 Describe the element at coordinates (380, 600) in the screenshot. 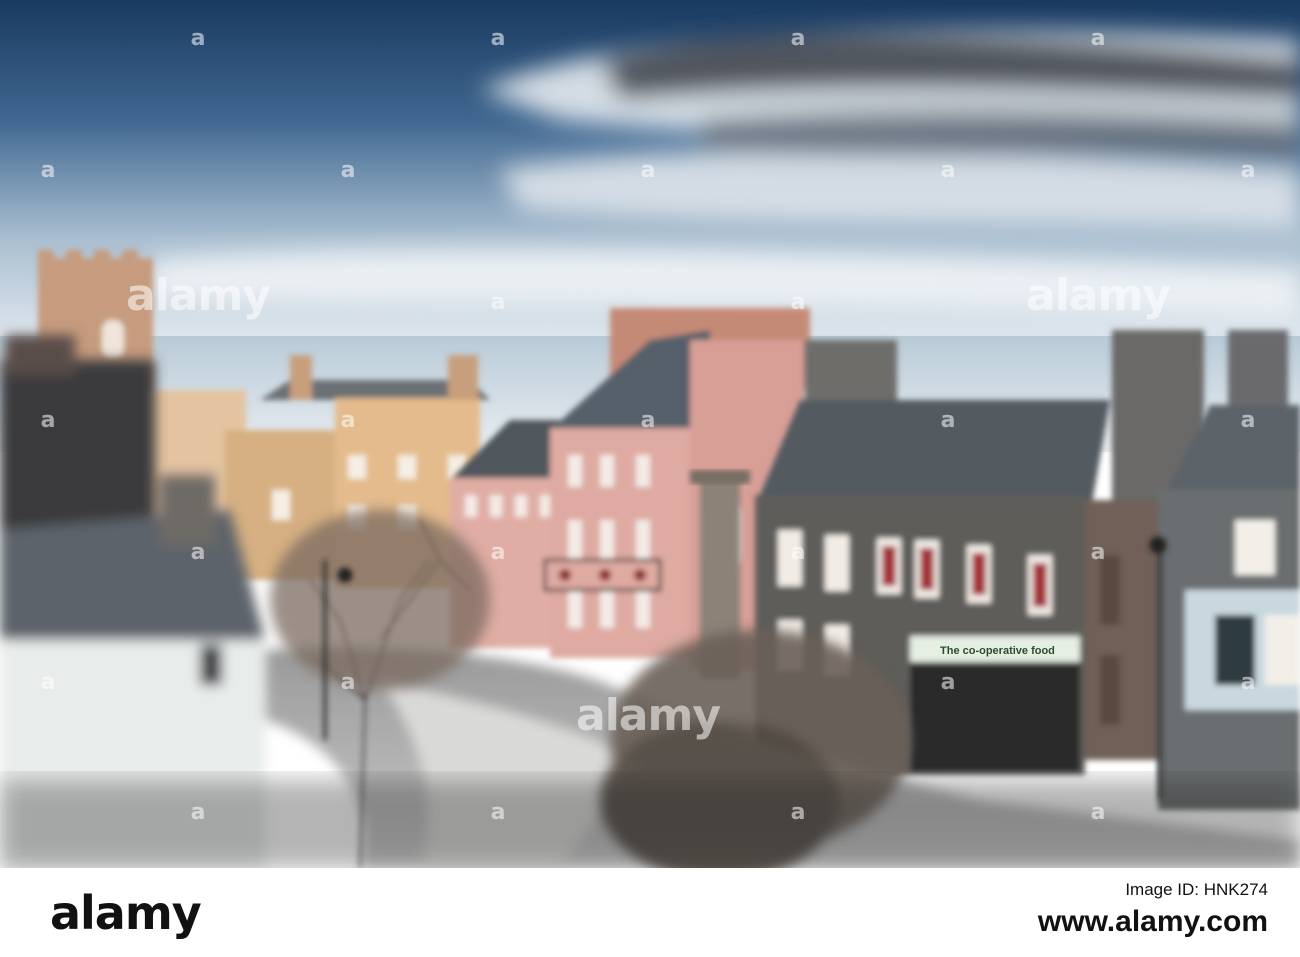

I see `tree-left` at that location.